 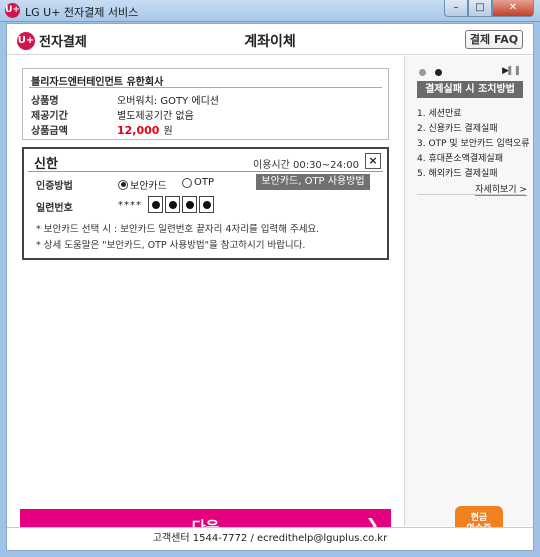 I want to click on faq-button: 결제 FAQ, so click(x=494, y=39).